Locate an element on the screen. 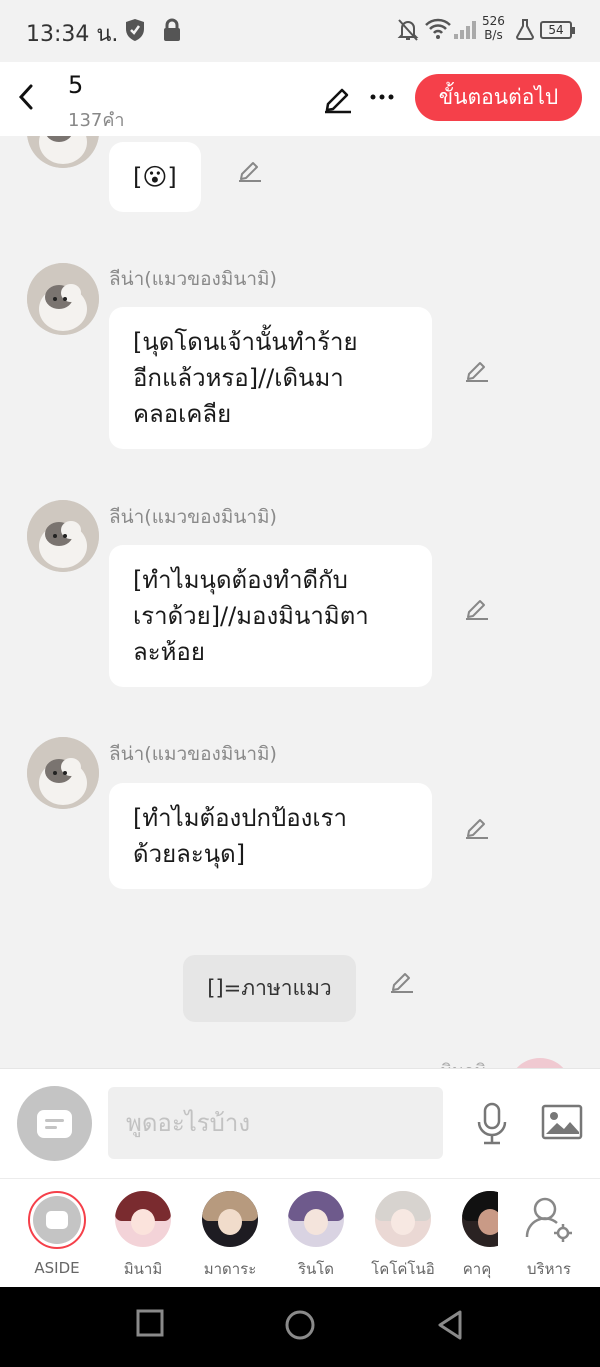  shield-icon is located at coordinates (135, 32).